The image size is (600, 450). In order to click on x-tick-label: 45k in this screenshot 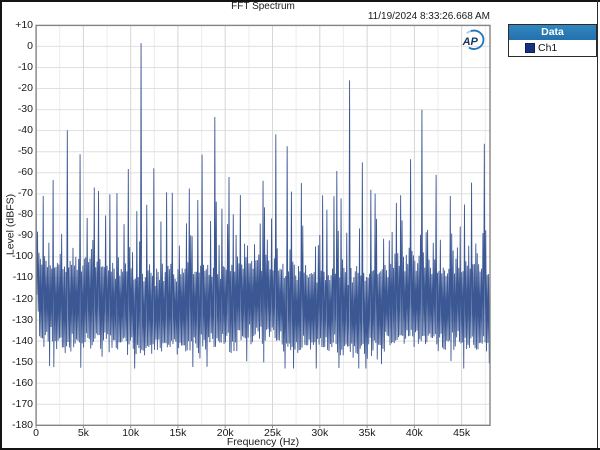, I will do `click(462, 433)`.